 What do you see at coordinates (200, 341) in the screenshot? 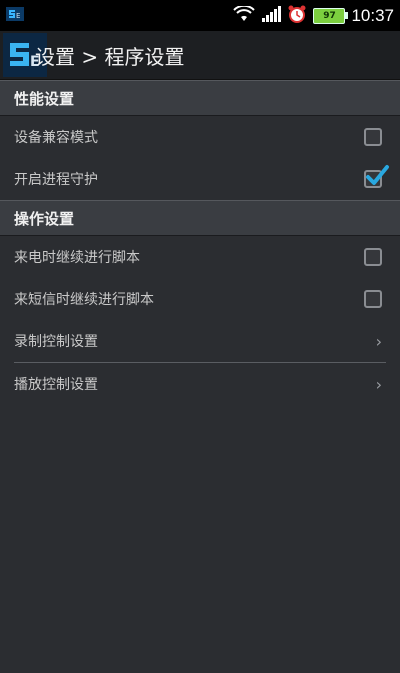
I see `setting-record-control: 录制控制设置 ›` at bounding box center [200, 341].